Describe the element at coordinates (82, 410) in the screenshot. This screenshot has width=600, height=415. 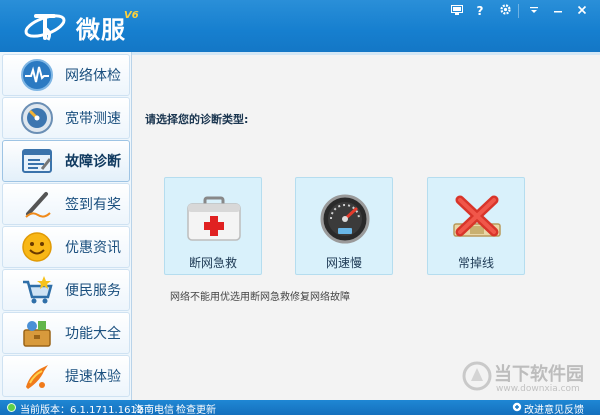
I see `version-label: 当前版本：6.1.1711.1612` at that location.